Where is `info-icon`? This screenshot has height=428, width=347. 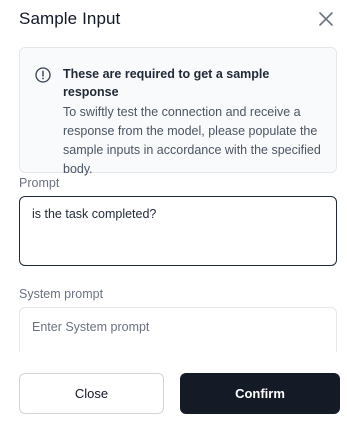 info-icon is located at coordinates (43, 75).